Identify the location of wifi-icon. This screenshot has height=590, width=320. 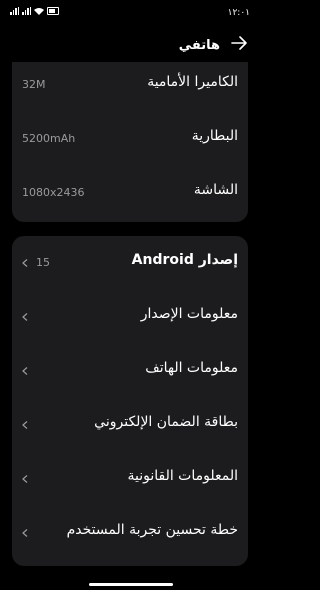
(39, 11).